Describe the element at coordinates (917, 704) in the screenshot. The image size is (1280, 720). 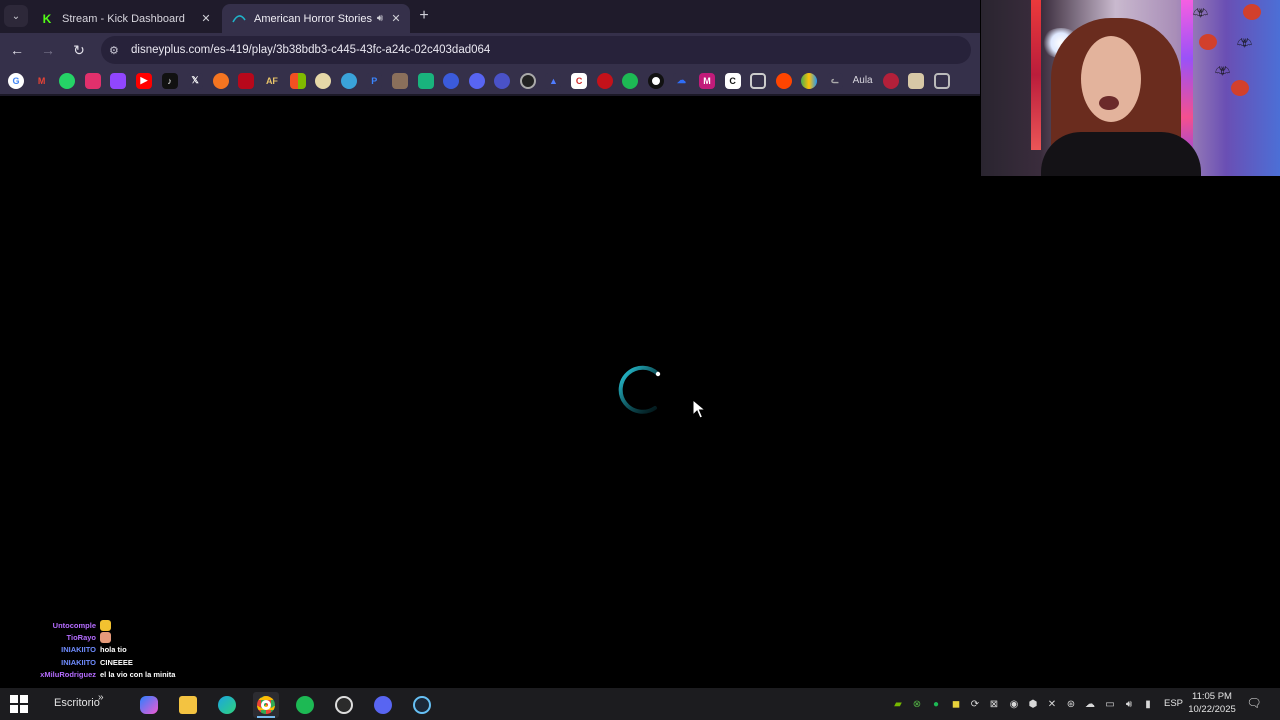
I see `xbox-icon: ⊗` at that location.